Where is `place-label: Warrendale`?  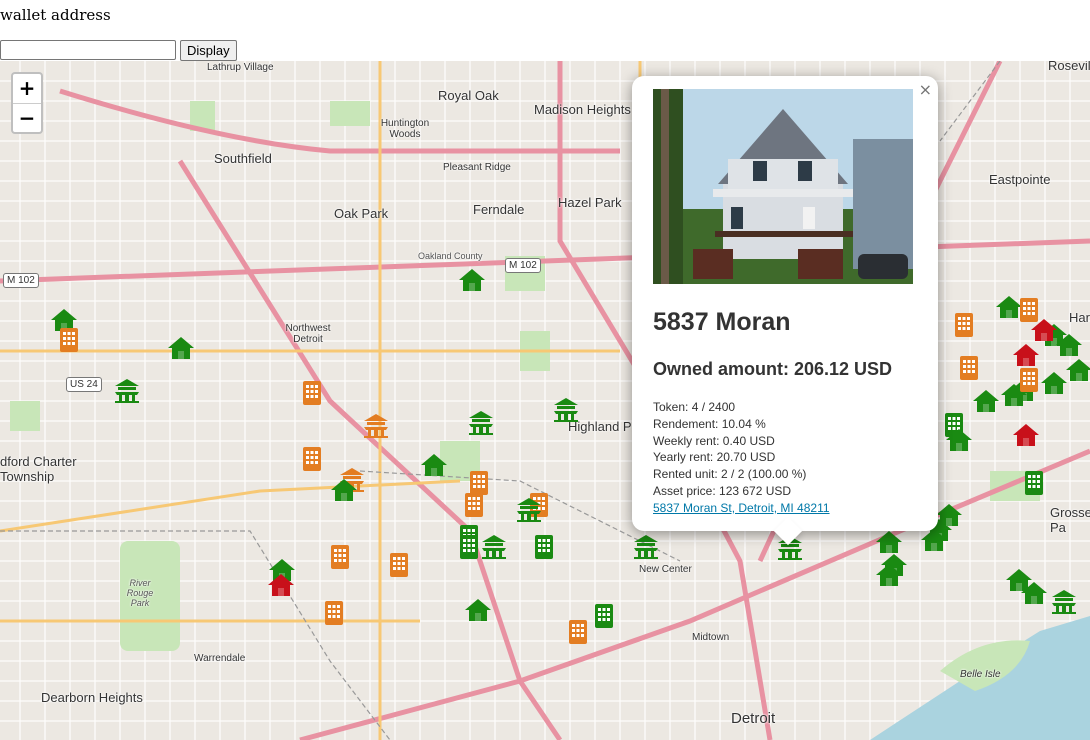 place-label: Warrendale is located at coordinates (220, 658).